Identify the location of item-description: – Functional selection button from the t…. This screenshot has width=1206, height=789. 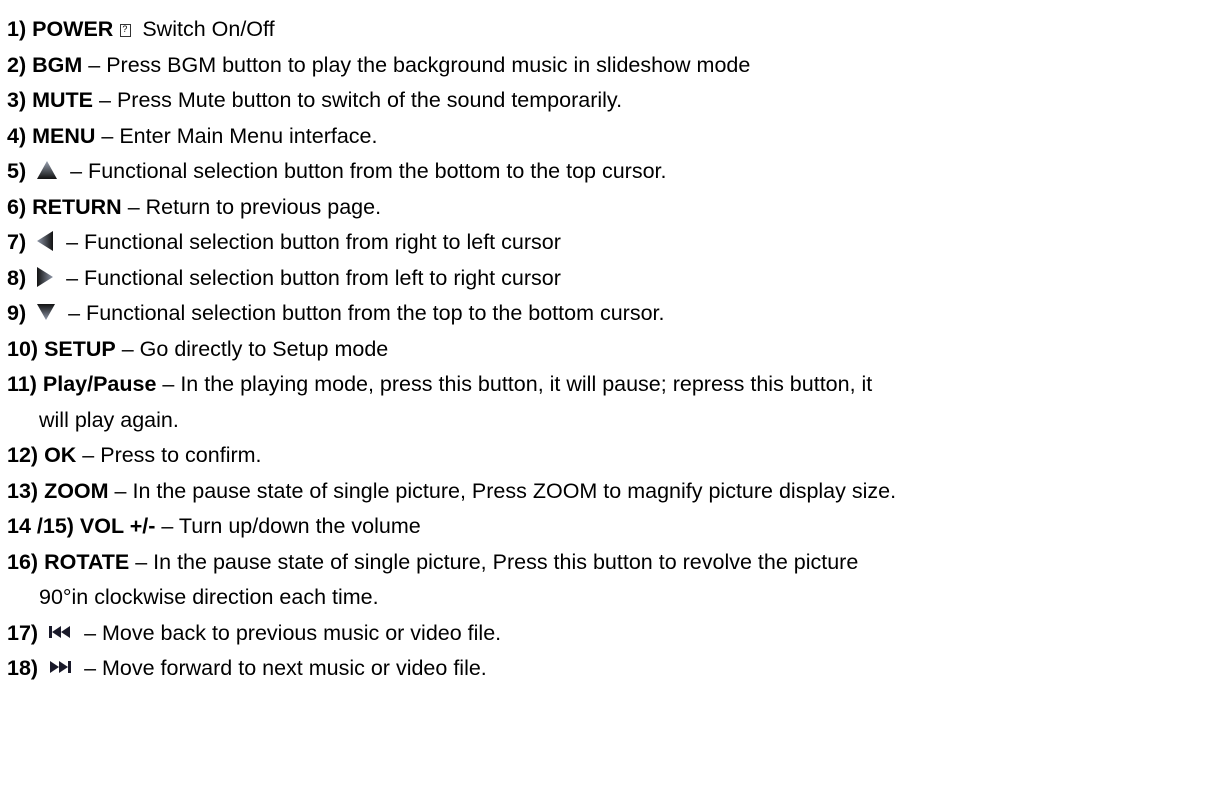
(366, 313).